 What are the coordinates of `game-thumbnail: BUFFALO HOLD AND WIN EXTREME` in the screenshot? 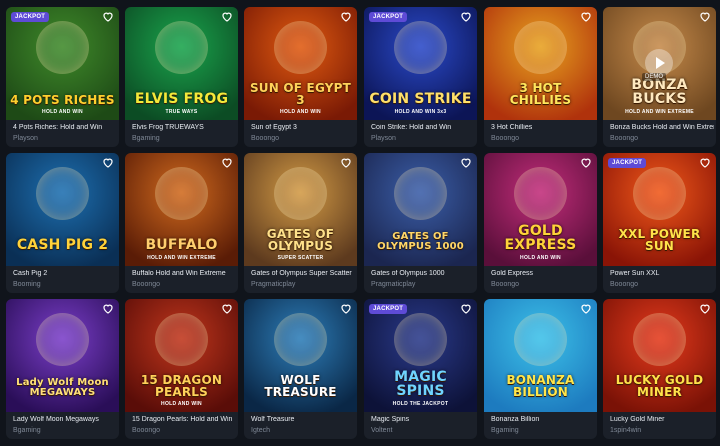 It's located at (181, 209).